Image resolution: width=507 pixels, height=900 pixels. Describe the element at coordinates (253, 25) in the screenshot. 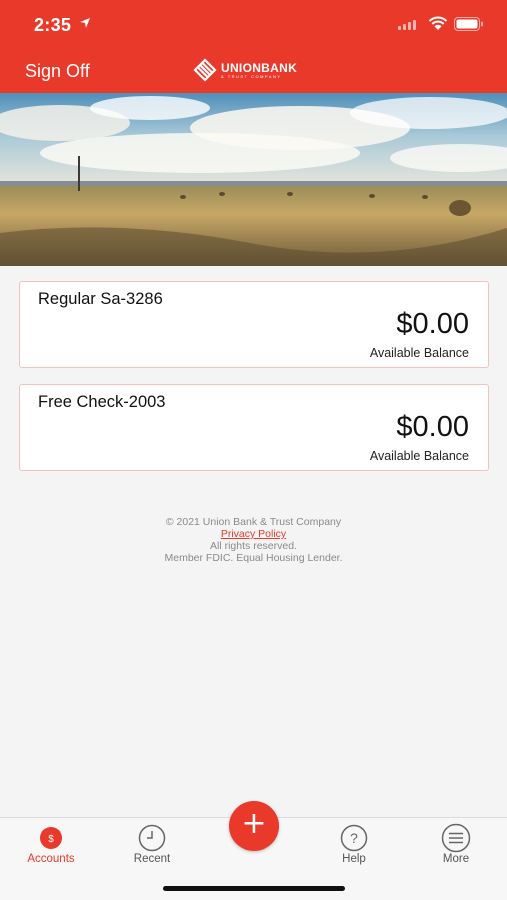

I see `status-bar: 2:35` at that location.